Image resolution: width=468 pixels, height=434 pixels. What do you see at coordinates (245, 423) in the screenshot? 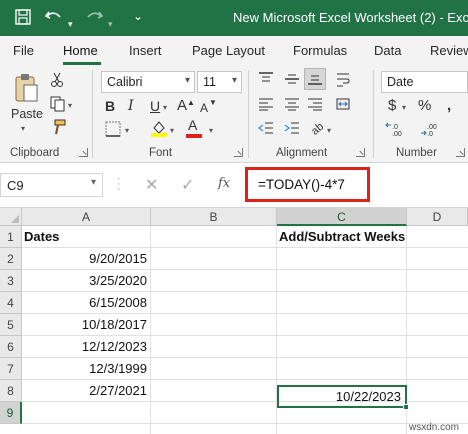
I see `grid-line` at bounding box center [245, 423].